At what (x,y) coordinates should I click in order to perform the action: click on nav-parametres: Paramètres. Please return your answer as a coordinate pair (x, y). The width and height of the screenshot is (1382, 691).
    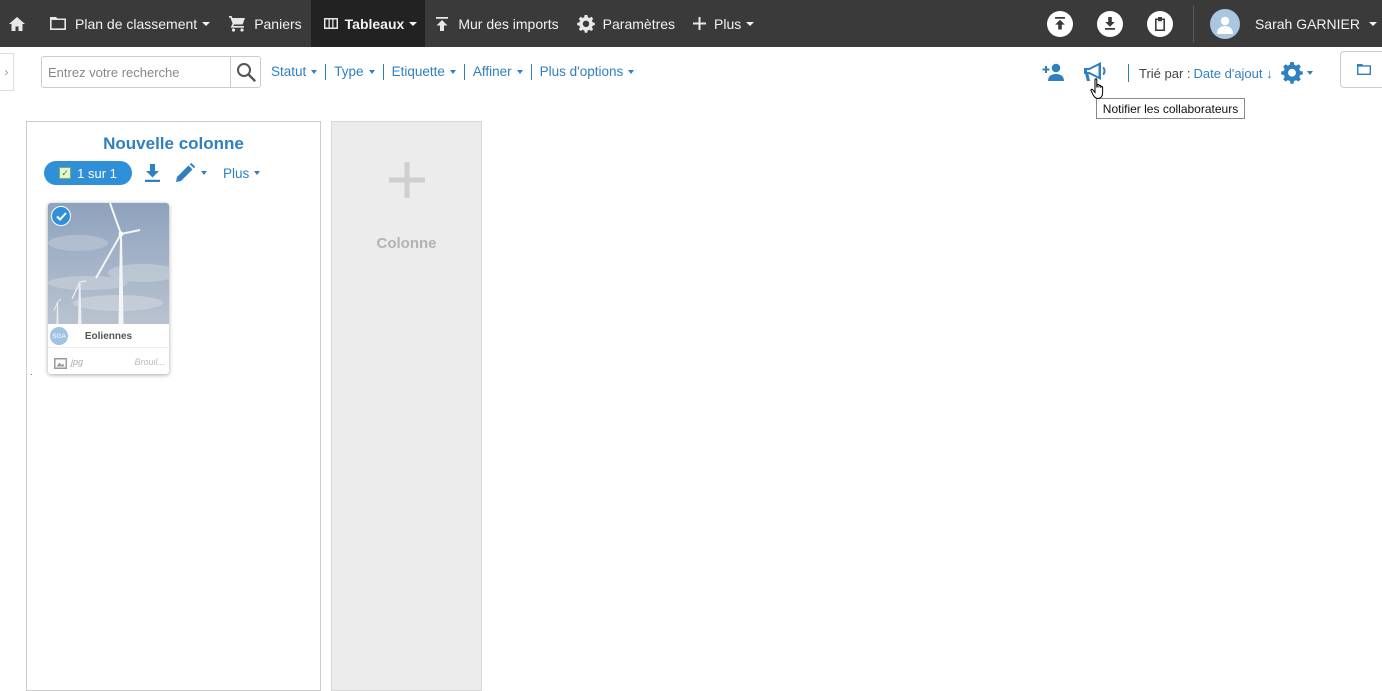
    Looking at the image, I should click on (626, 23).